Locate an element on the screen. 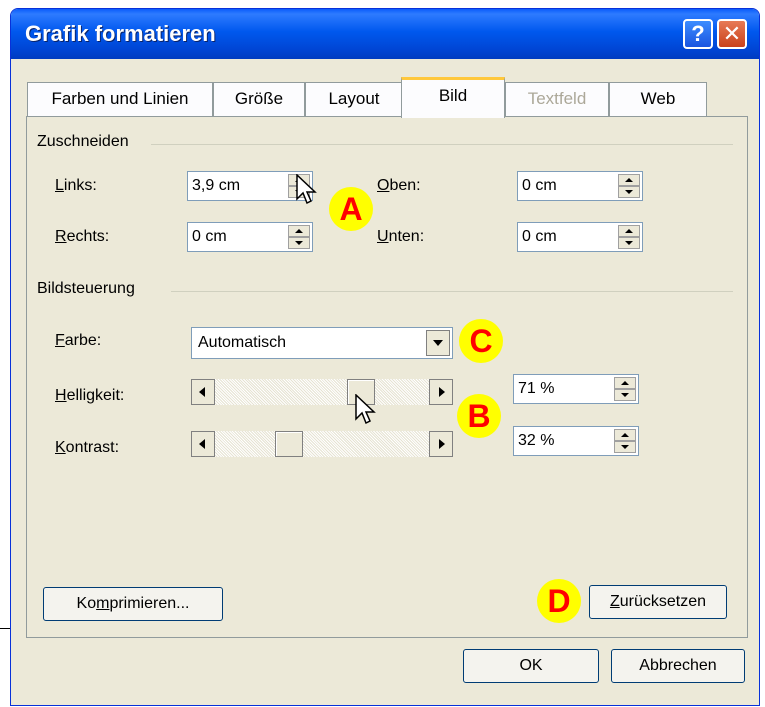 This screenshot has width=765, height=707. tab-layout: Layout is located at coordinates (354, 99).